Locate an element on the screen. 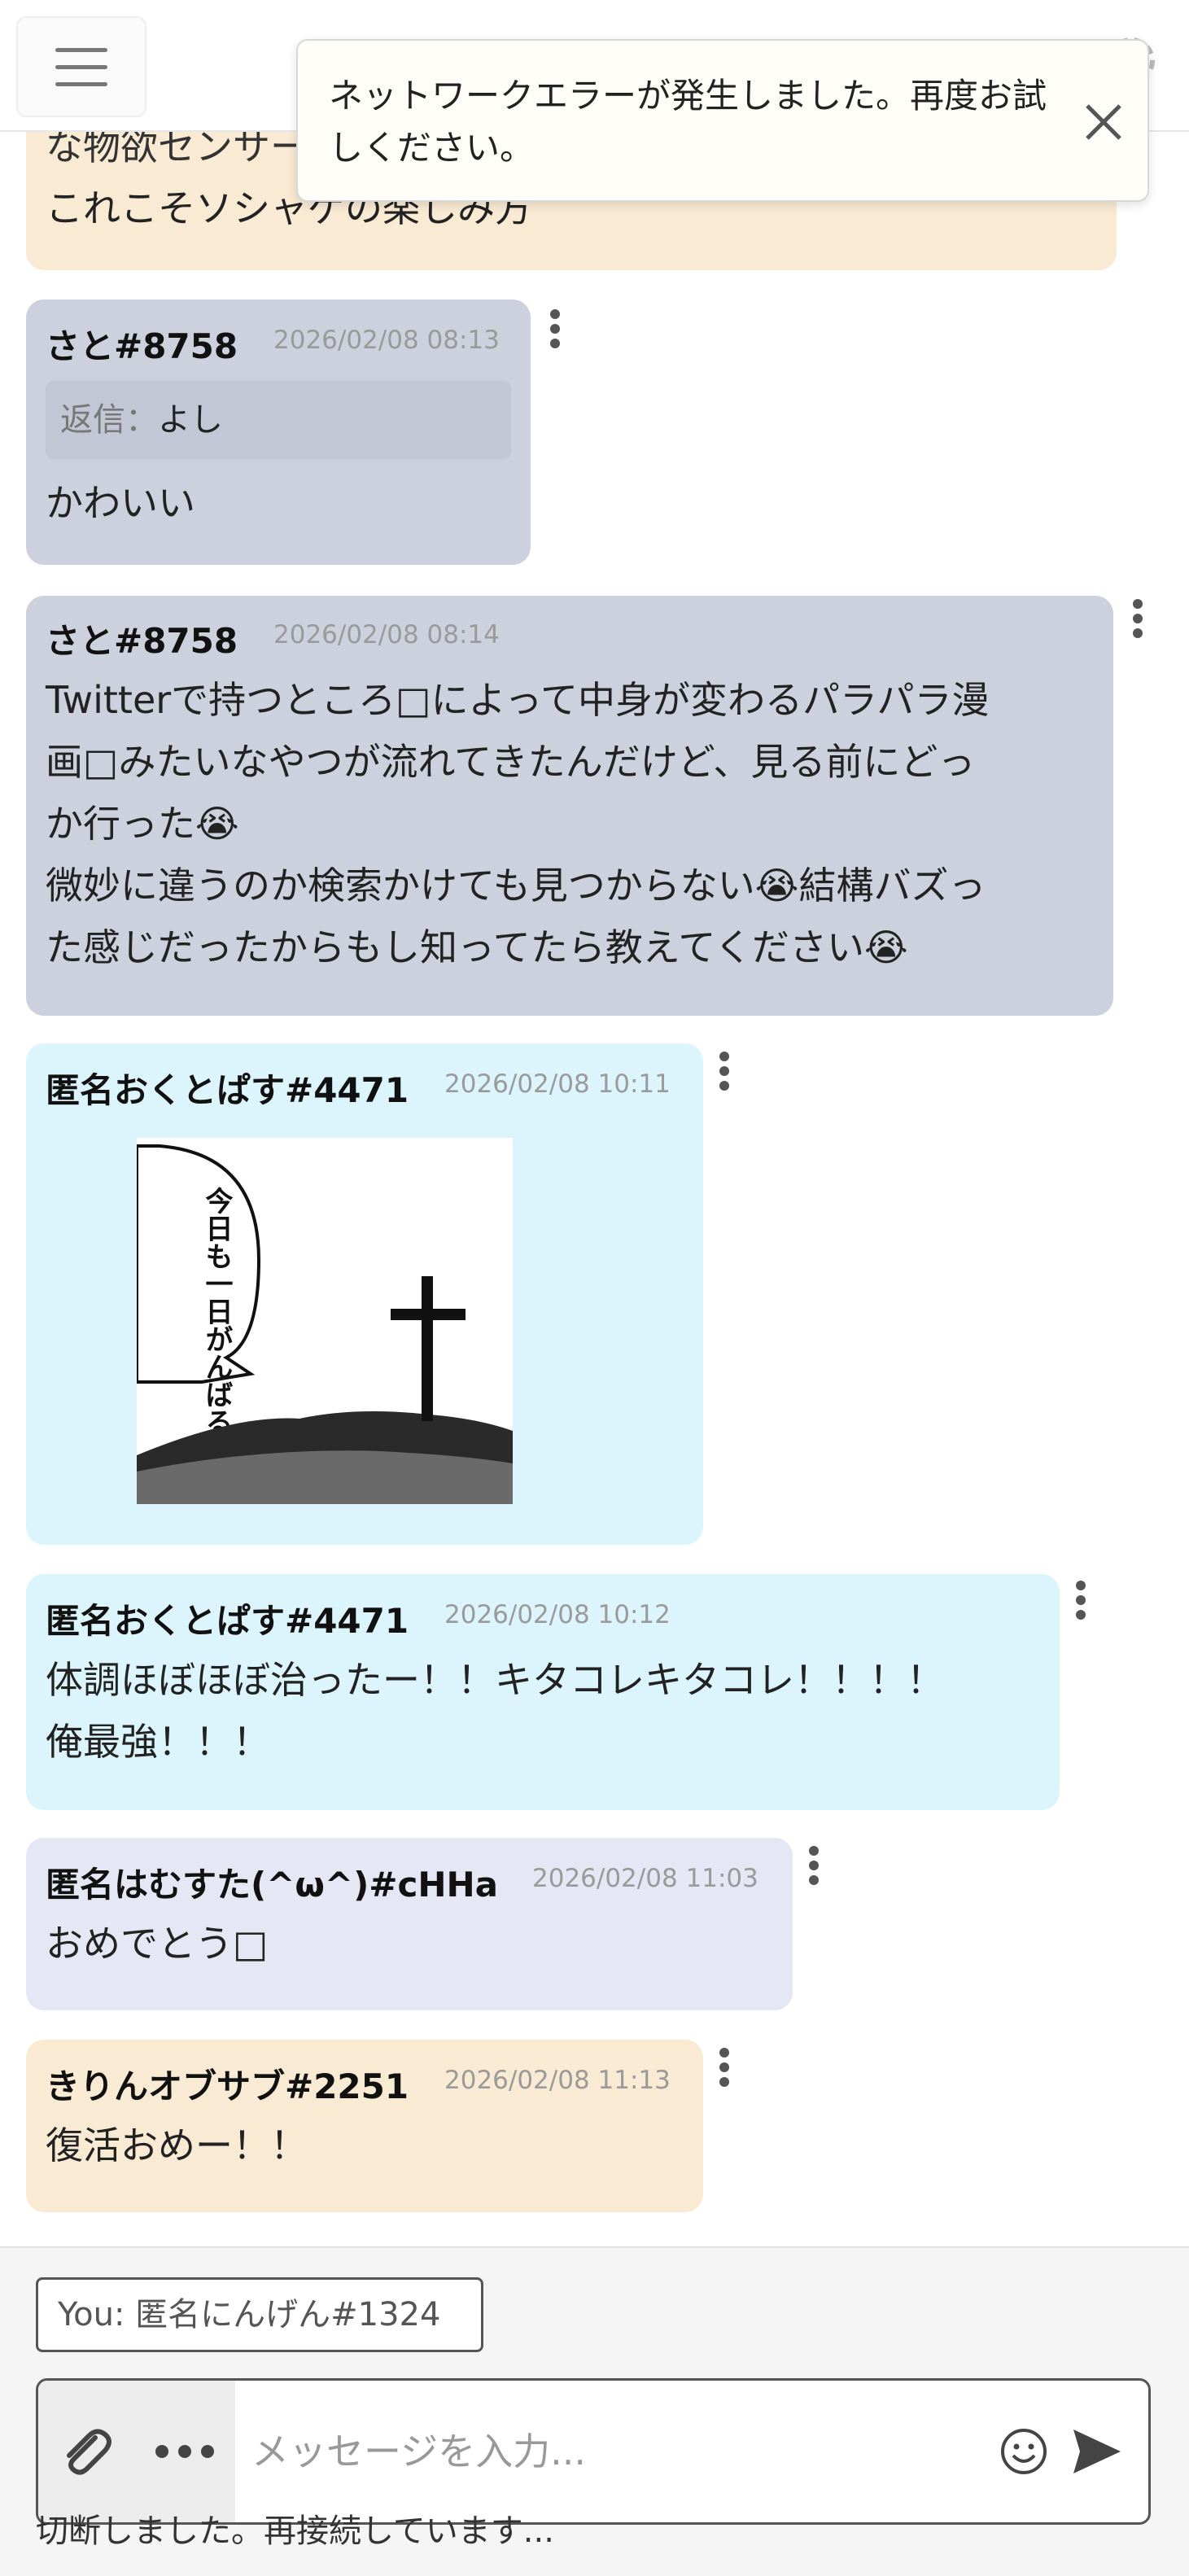 Image resolution: width=1189 pixels, height=2576 pixels. message-text: 復活おめー！！ is located at coordinates (177, 2145).